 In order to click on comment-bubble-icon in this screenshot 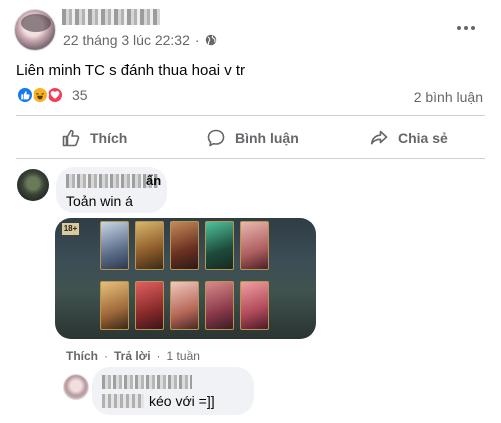, I will do `click(216, 138)`.